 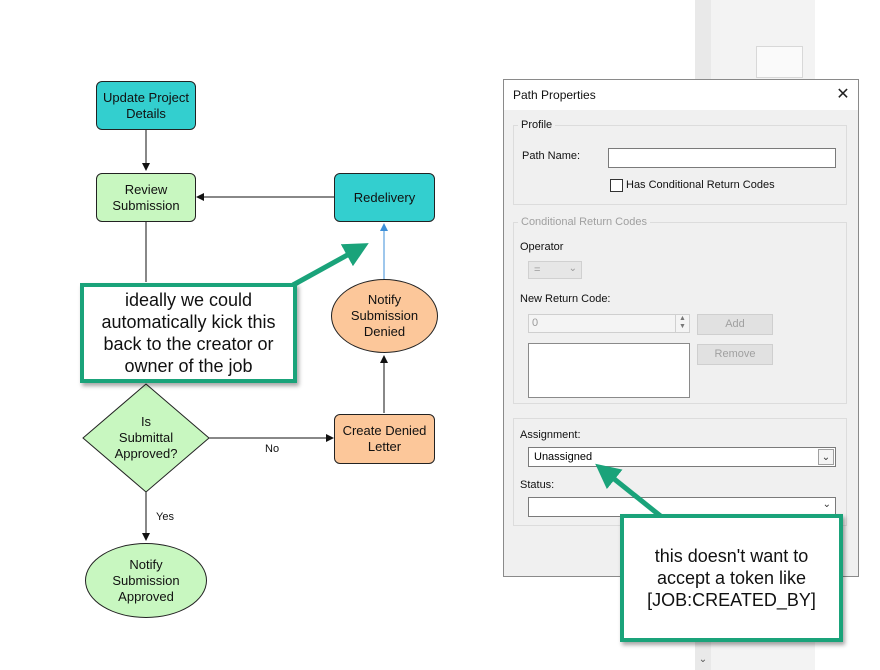 What do you see at coordinates (630, 491) in the screenshot?
I see `callout-right-arrow` at bounding box center [630, 491].